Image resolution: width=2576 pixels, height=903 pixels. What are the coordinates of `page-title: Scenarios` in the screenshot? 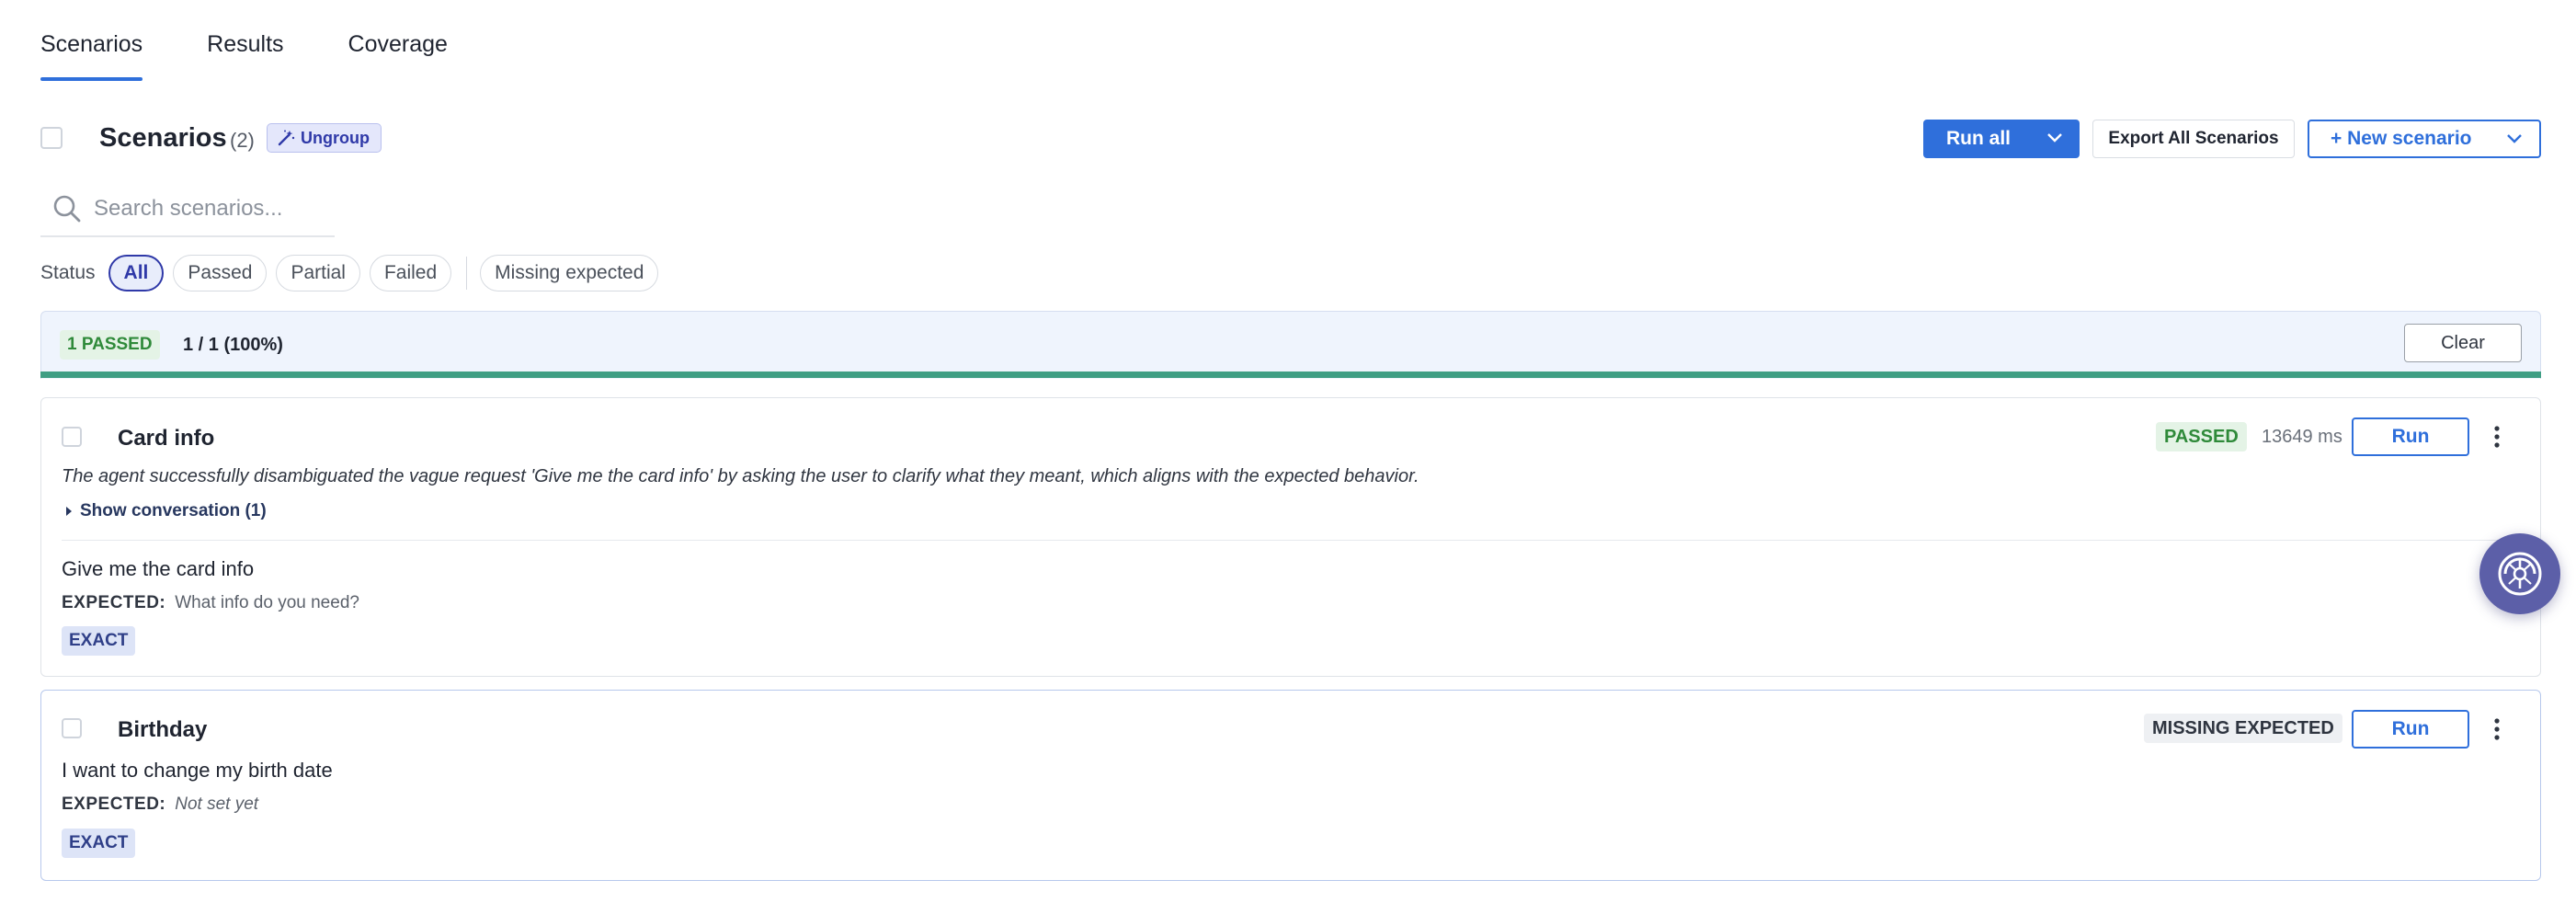 It's located at (163, 138).